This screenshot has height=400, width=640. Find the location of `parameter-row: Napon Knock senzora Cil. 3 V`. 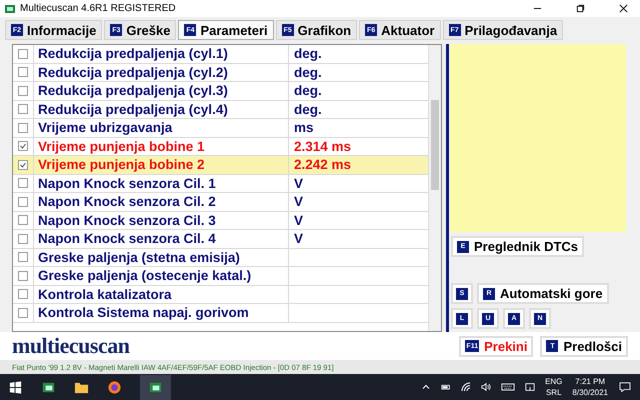

parameter-row: Napon Knock senzora Cil. 3 V is located at coordinates (220, 221).